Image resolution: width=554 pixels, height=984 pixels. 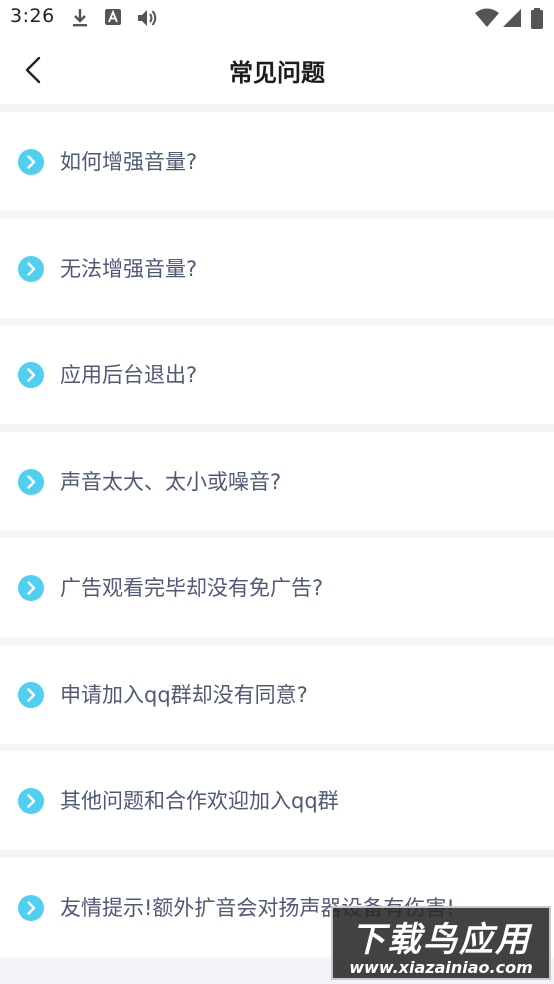 What do you see at coordinates (277, 73) in the screenshot?
I see `page-title: 常见问题` at bounding box center [277, 73].